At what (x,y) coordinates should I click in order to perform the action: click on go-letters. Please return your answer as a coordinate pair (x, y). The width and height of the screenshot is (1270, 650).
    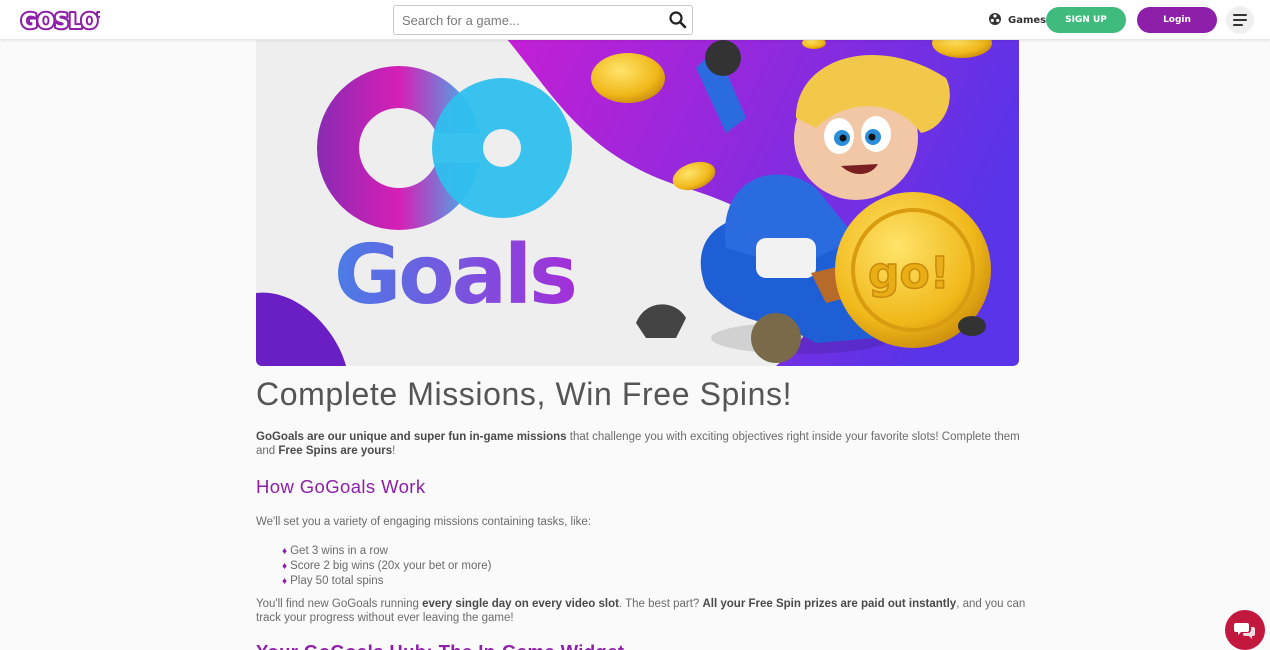
    Looking at the image, I should click on (444, 148).